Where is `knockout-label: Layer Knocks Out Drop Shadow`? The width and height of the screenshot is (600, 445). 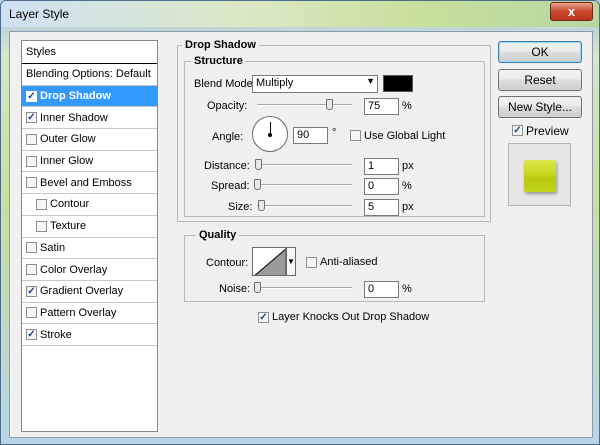 knockout-label: Layer Knocks Out Drop Shadow is located at coordinates (350, 317).